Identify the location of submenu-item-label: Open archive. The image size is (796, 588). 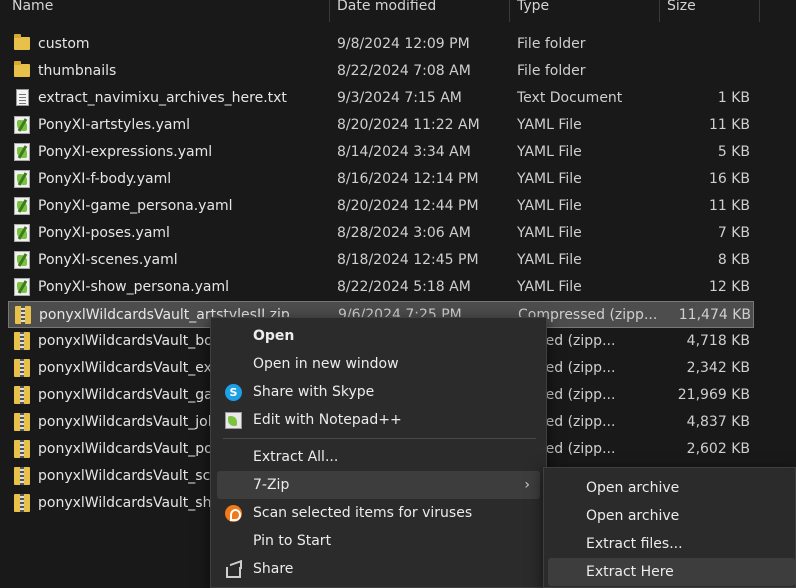
(633, 488).